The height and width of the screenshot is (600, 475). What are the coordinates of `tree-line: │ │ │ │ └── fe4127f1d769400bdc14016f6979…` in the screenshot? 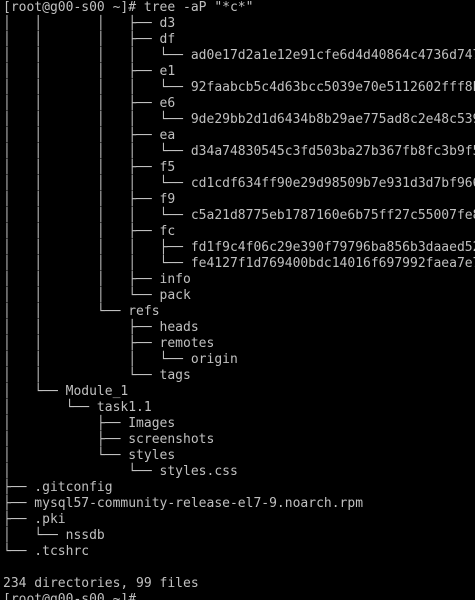 It's located at (239, 263).